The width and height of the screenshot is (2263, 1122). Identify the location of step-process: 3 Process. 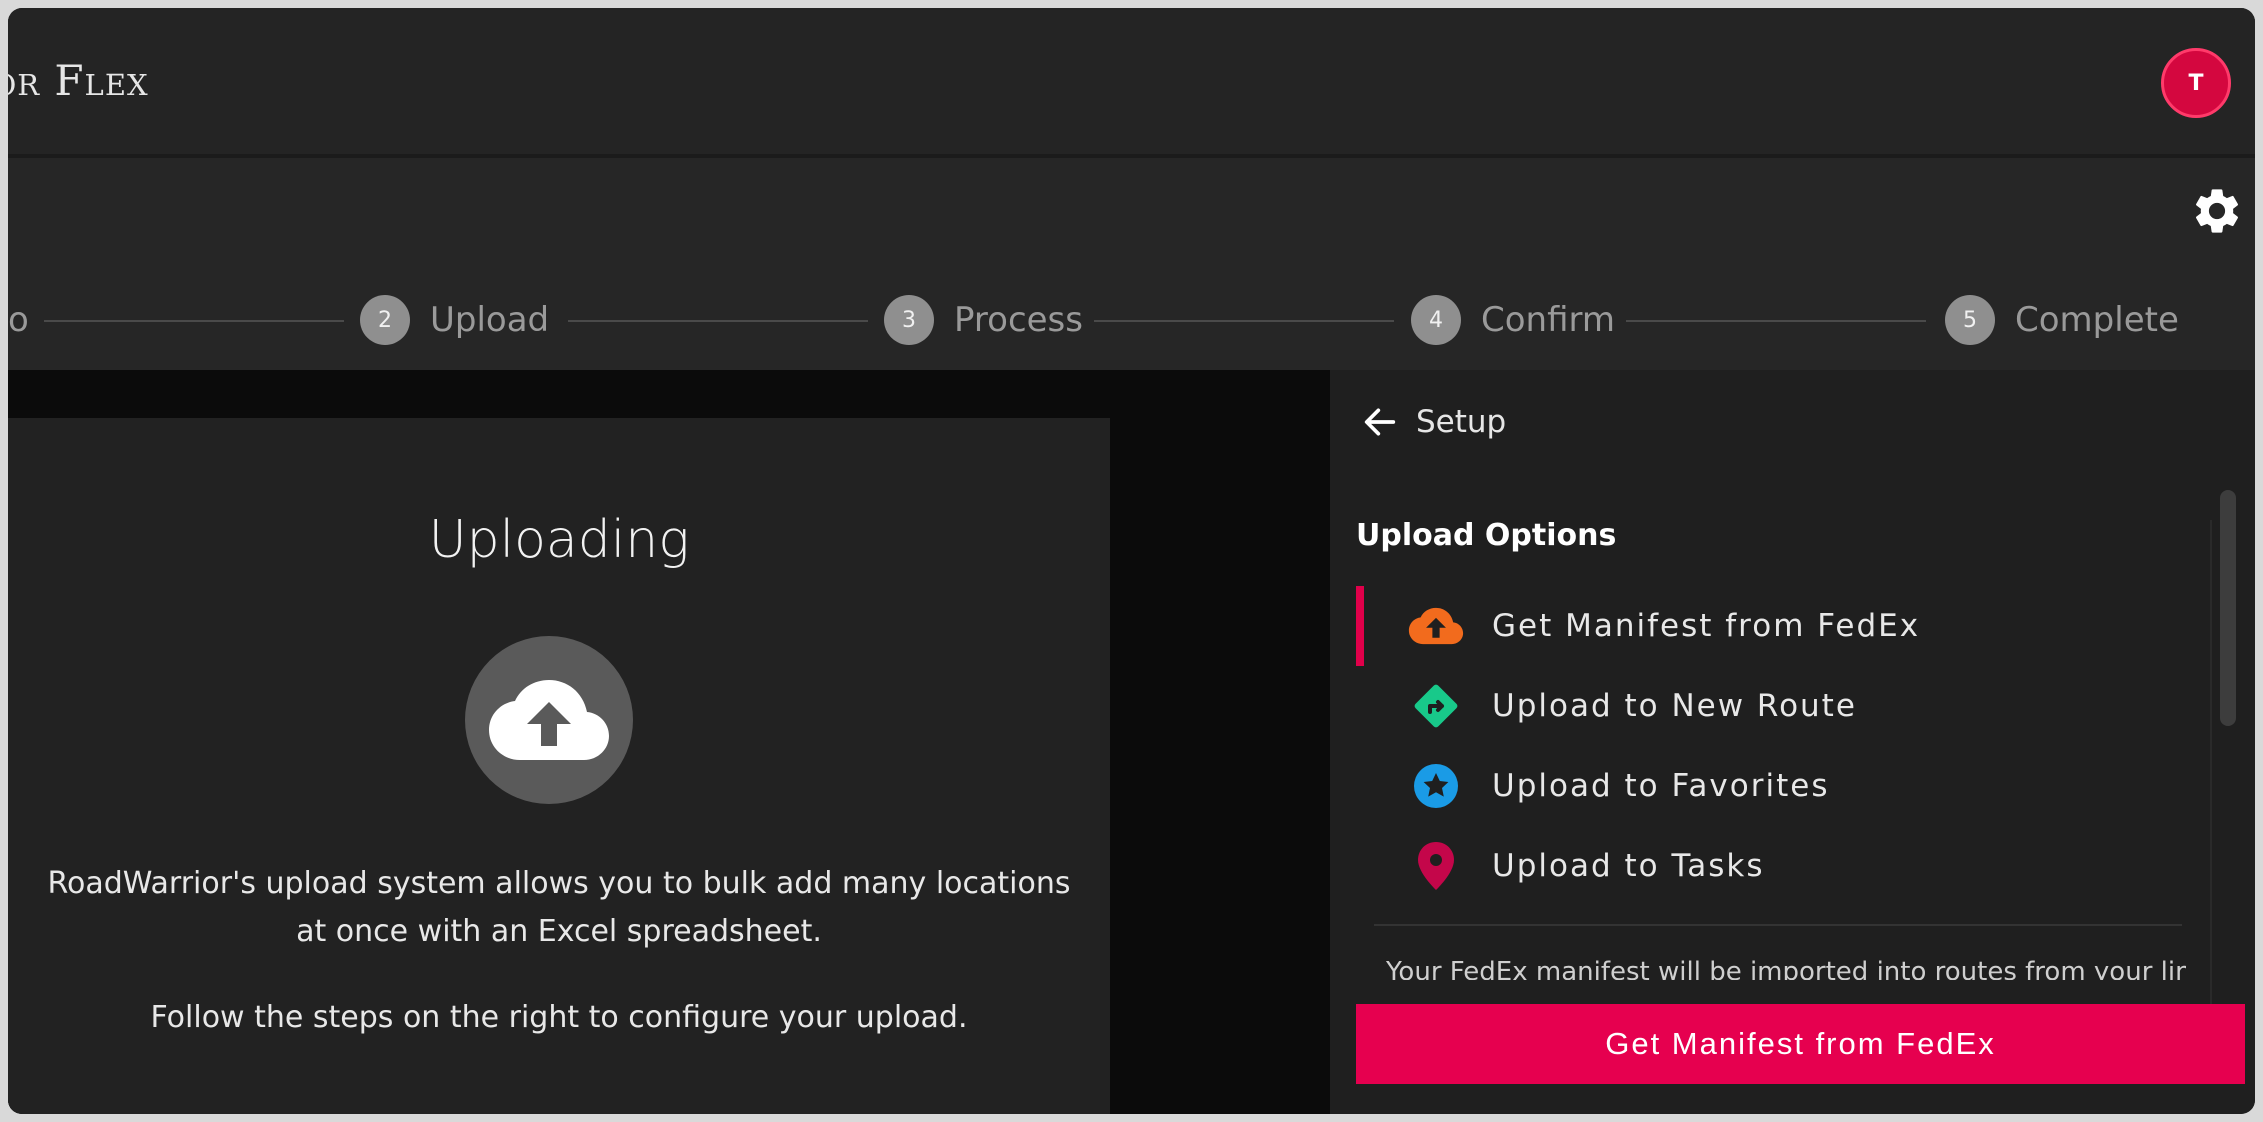
(983, 320).